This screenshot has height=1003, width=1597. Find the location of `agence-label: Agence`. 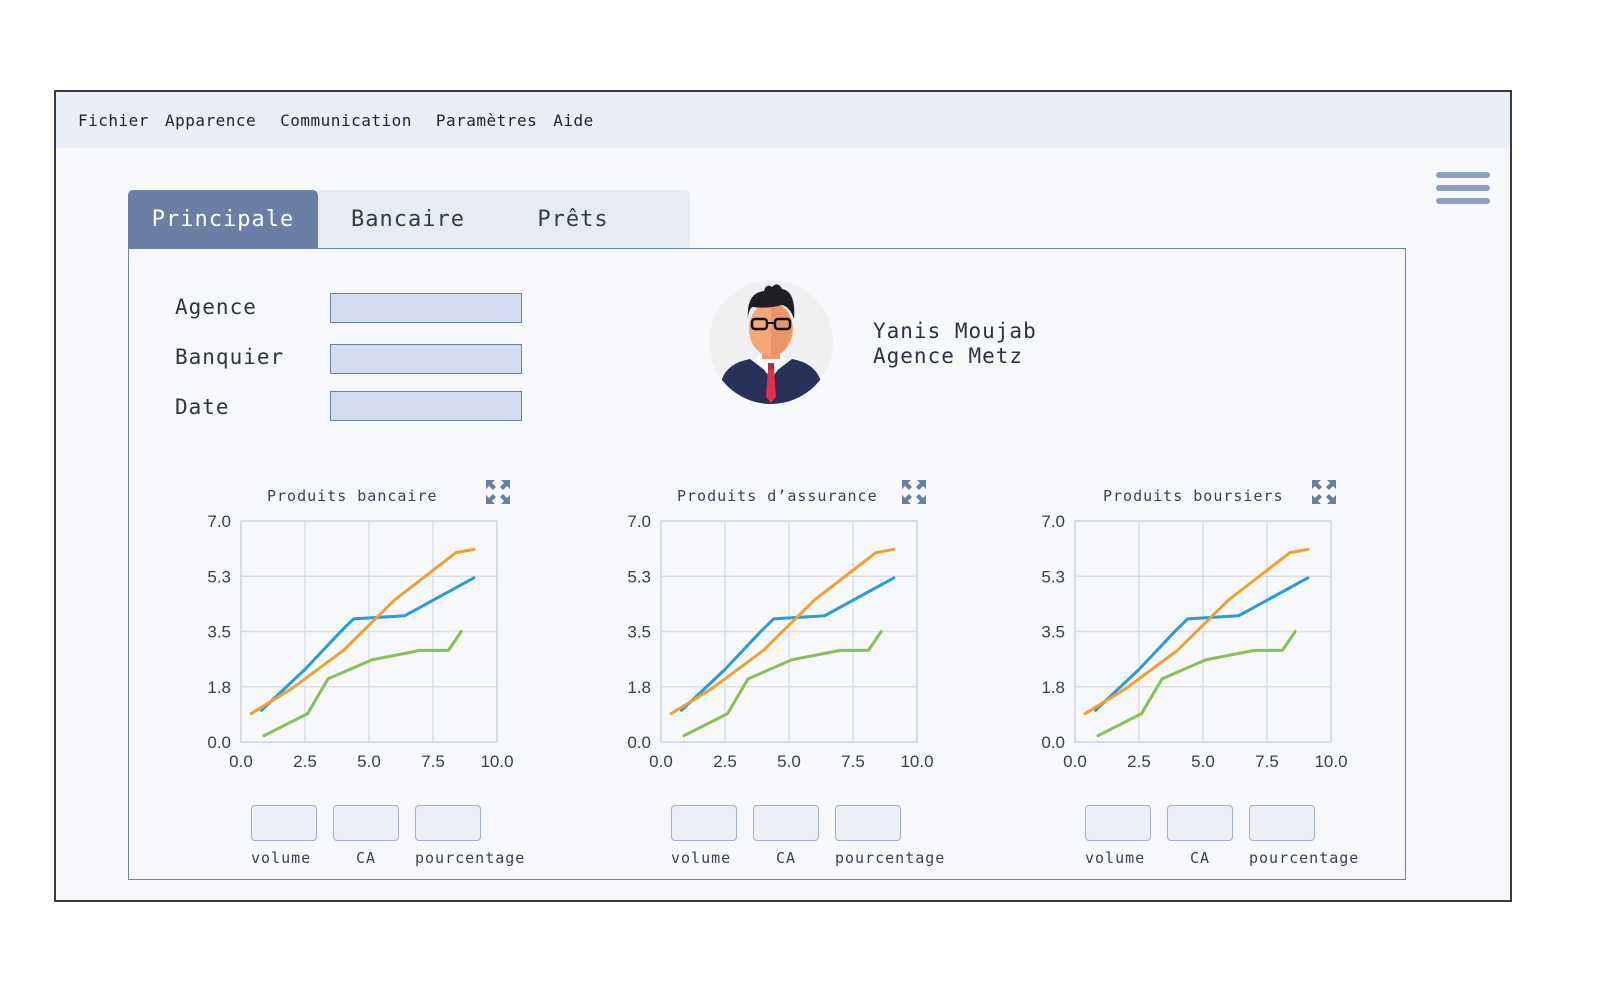

agence-label: Agence is located at coordinates (216, 307).